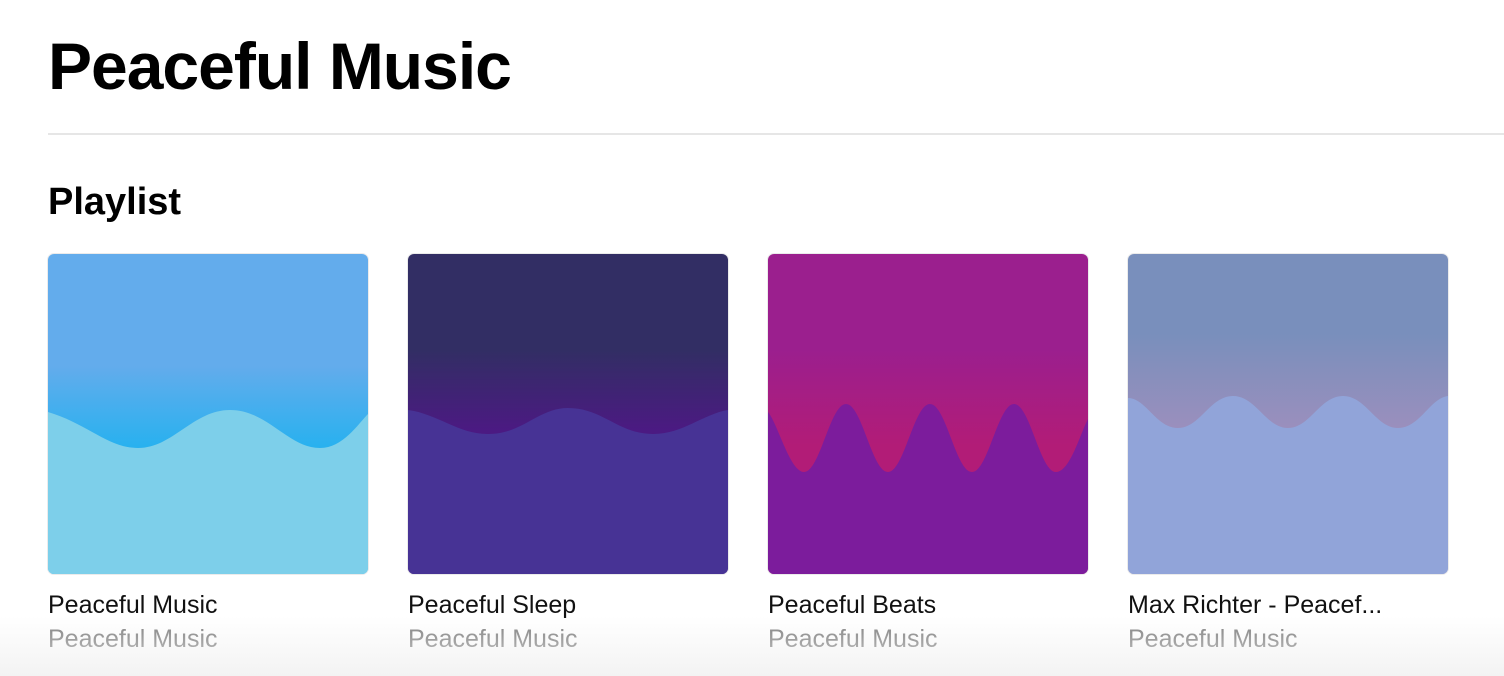 The width and height of the screenshot is (1504, 676). I want to click on playlist-title: Peaceful Beats, so click(928, 605).